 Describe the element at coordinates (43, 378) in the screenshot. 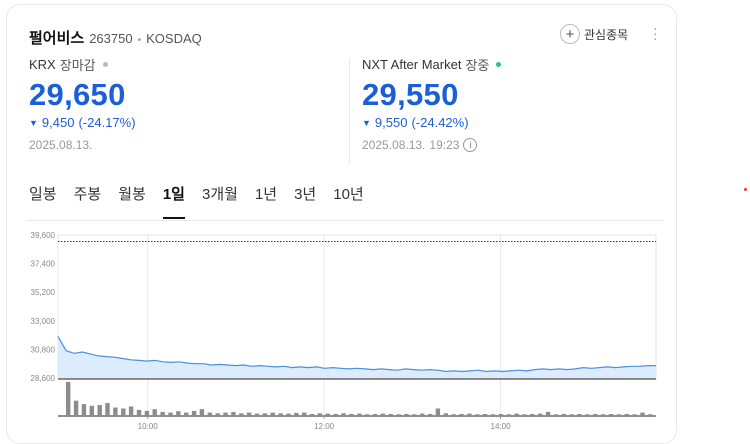

I see `y-tick-label: 28,600` at that location.